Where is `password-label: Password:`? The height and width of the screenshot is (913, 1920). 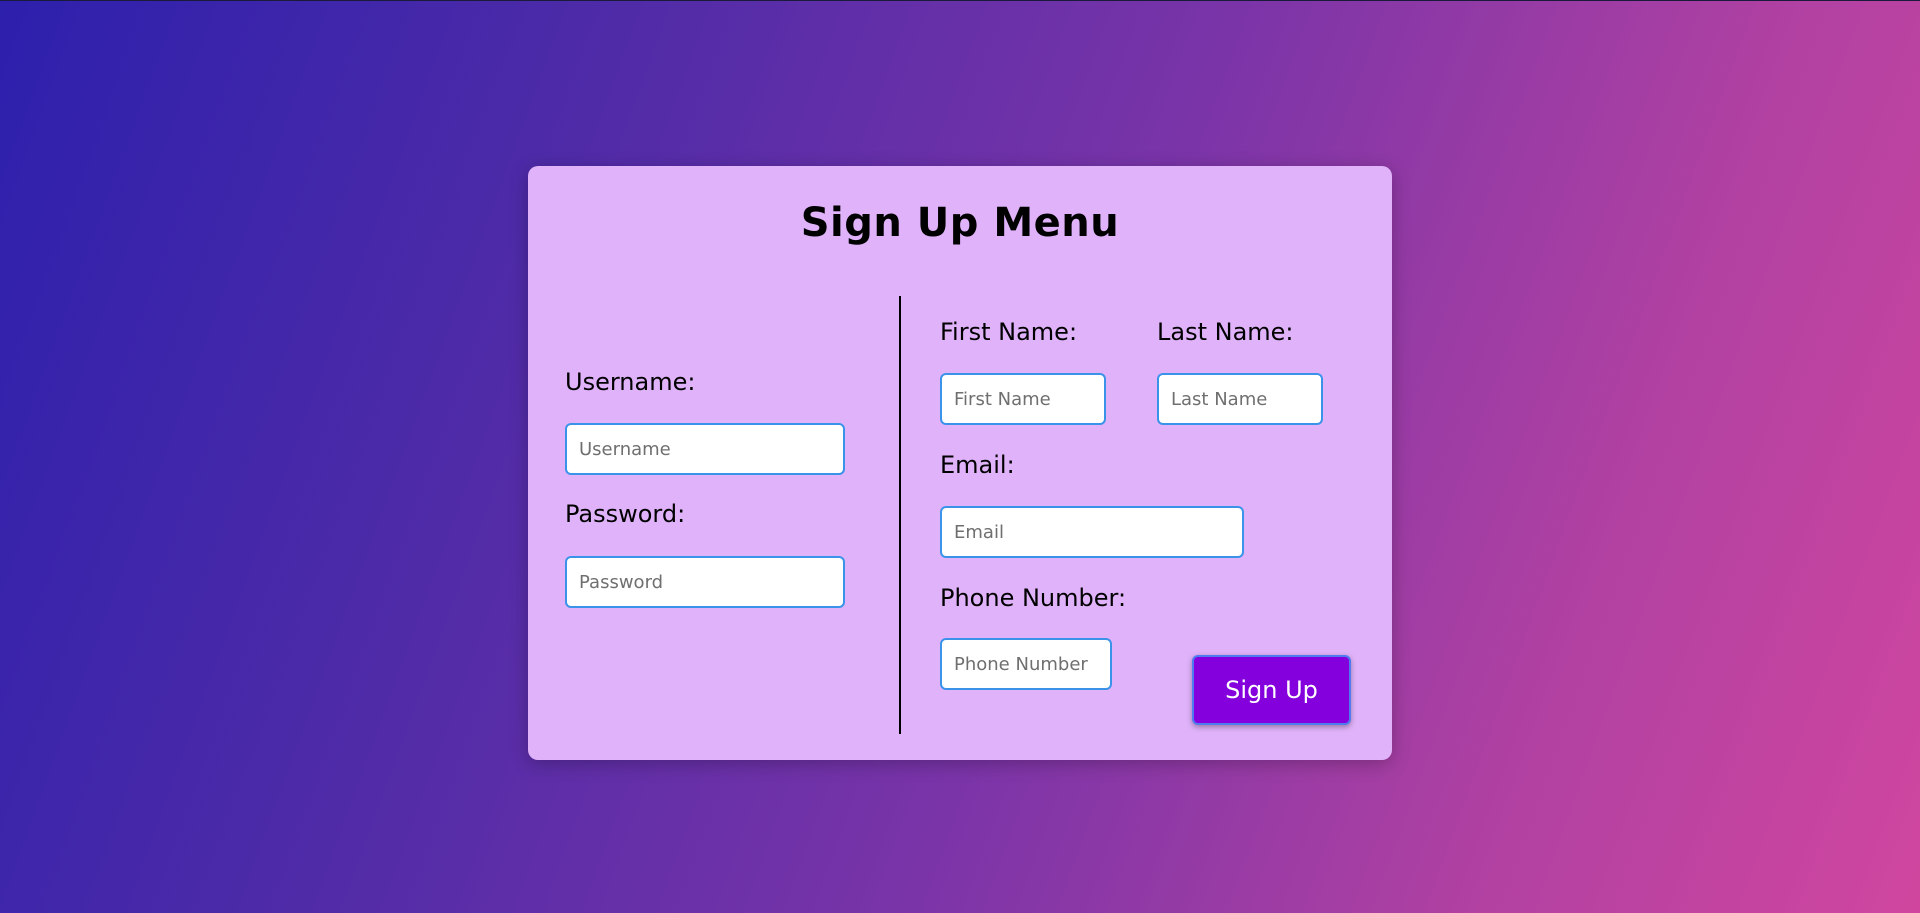 password-label: Password: is located at coordinates (625, 514).